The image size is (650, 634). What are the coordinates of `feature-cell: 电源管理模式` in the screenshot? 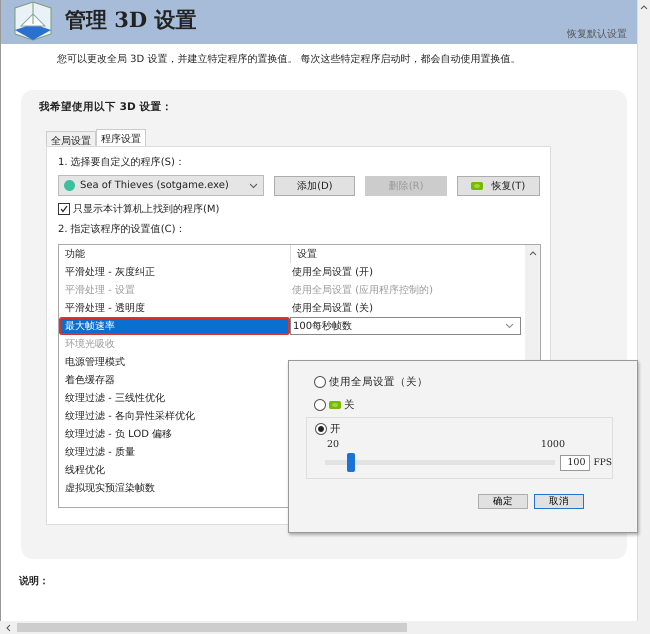 It's located at (174, 362).